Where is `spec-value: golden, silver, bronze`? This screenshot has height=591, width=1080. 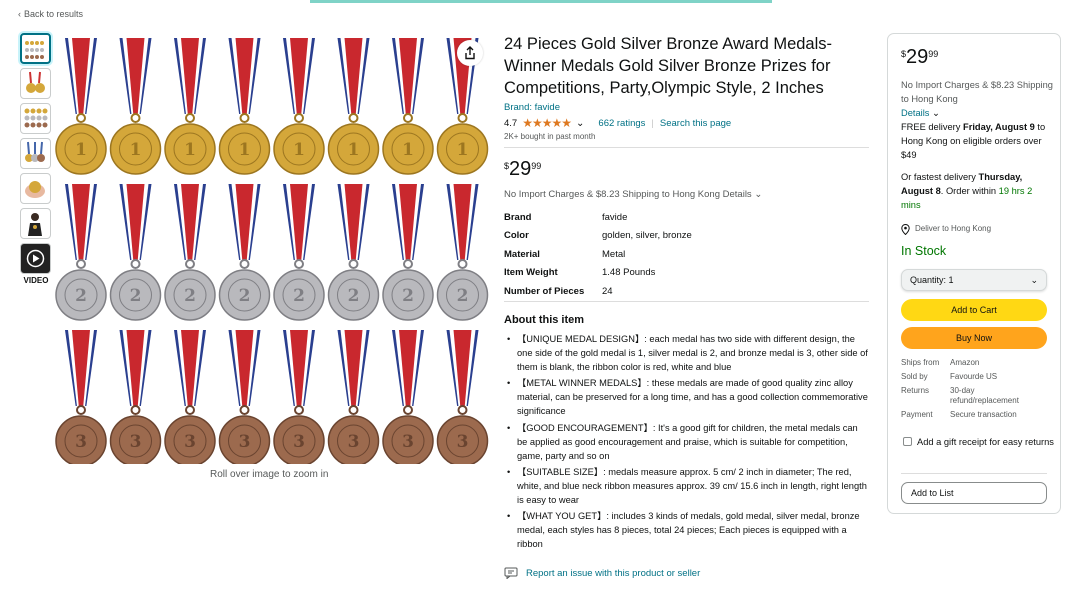 spec-value: golden, silver, bronze is located at coordinates (647, 236).